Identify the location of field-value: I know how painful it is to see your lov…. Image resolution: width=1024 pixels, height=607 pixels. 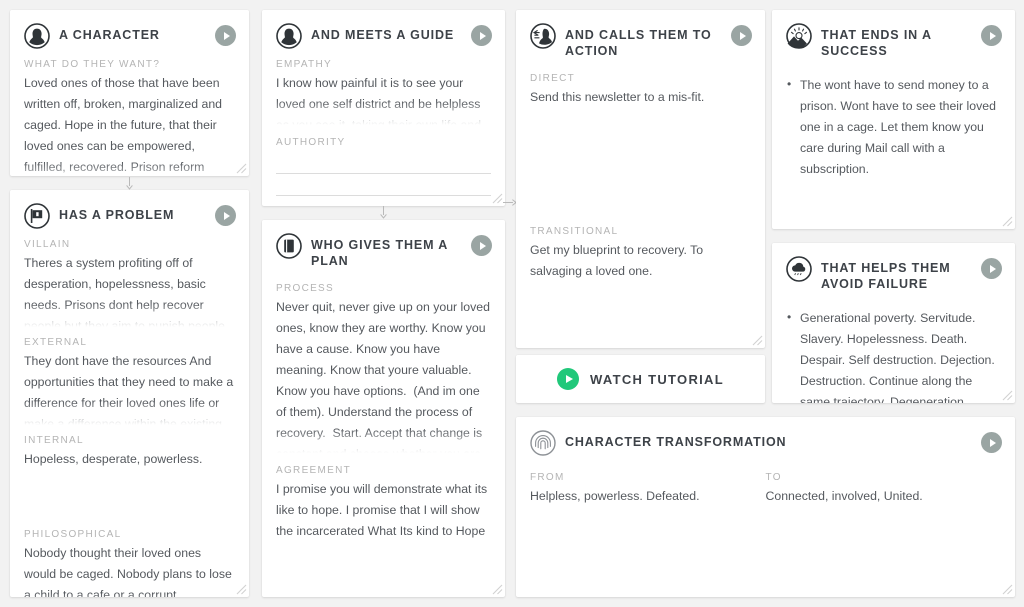
(383, 100).